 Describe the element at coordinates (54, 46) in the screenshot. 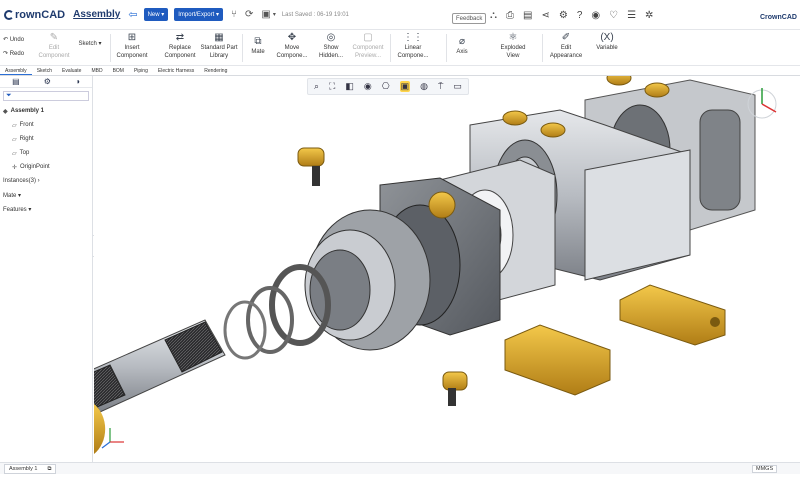

I see `edit-component-button: ✎ Edit Component` at that location.